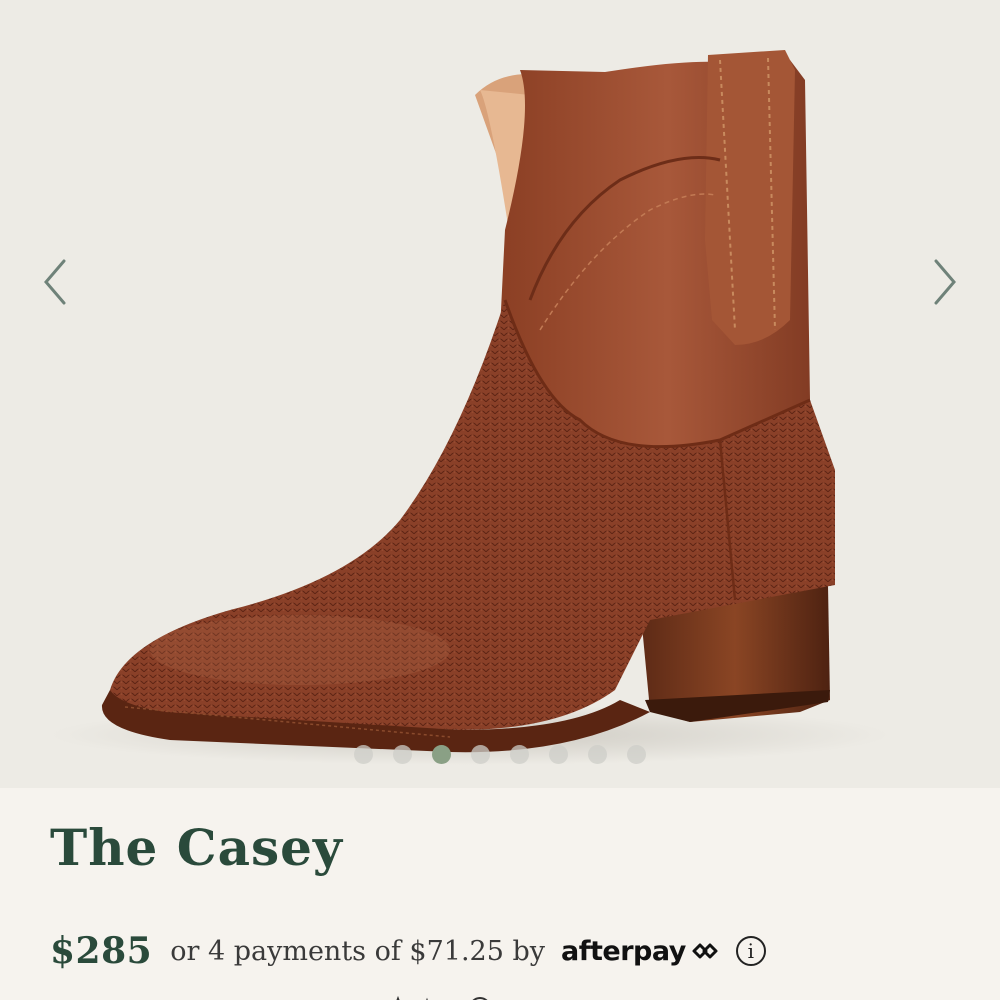 This screenshot has width=1000, height=1000. Describe the element at coordinates (705, 951) in the screenshot. I see `afterpay-arrows-icon` at that location.